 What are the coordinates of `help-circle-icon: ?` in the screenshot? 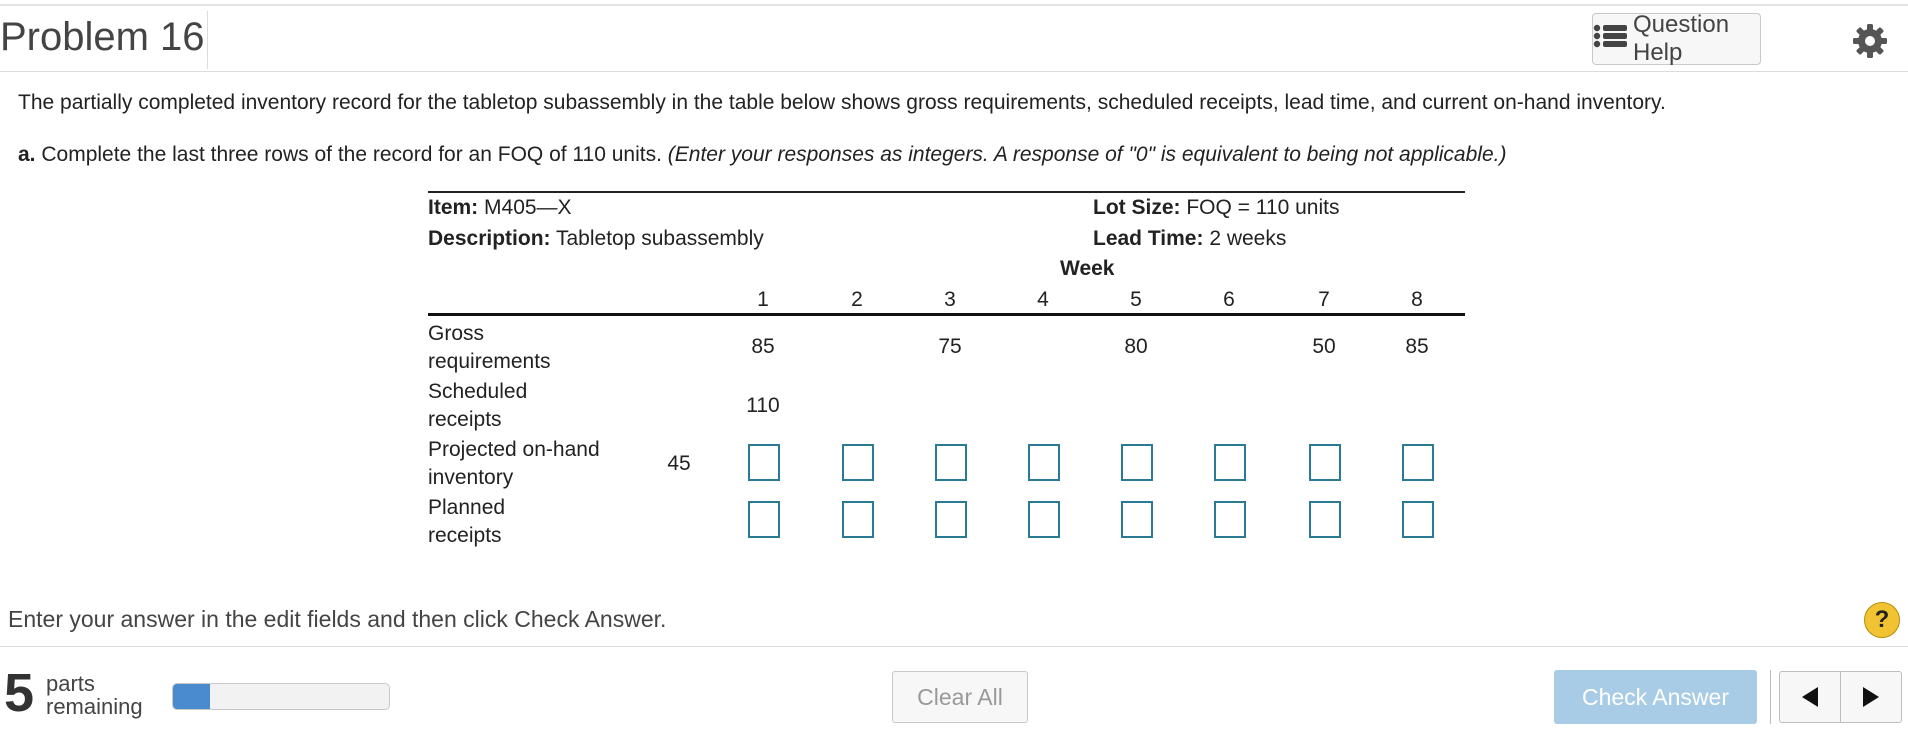 It's located at (1882, 620).